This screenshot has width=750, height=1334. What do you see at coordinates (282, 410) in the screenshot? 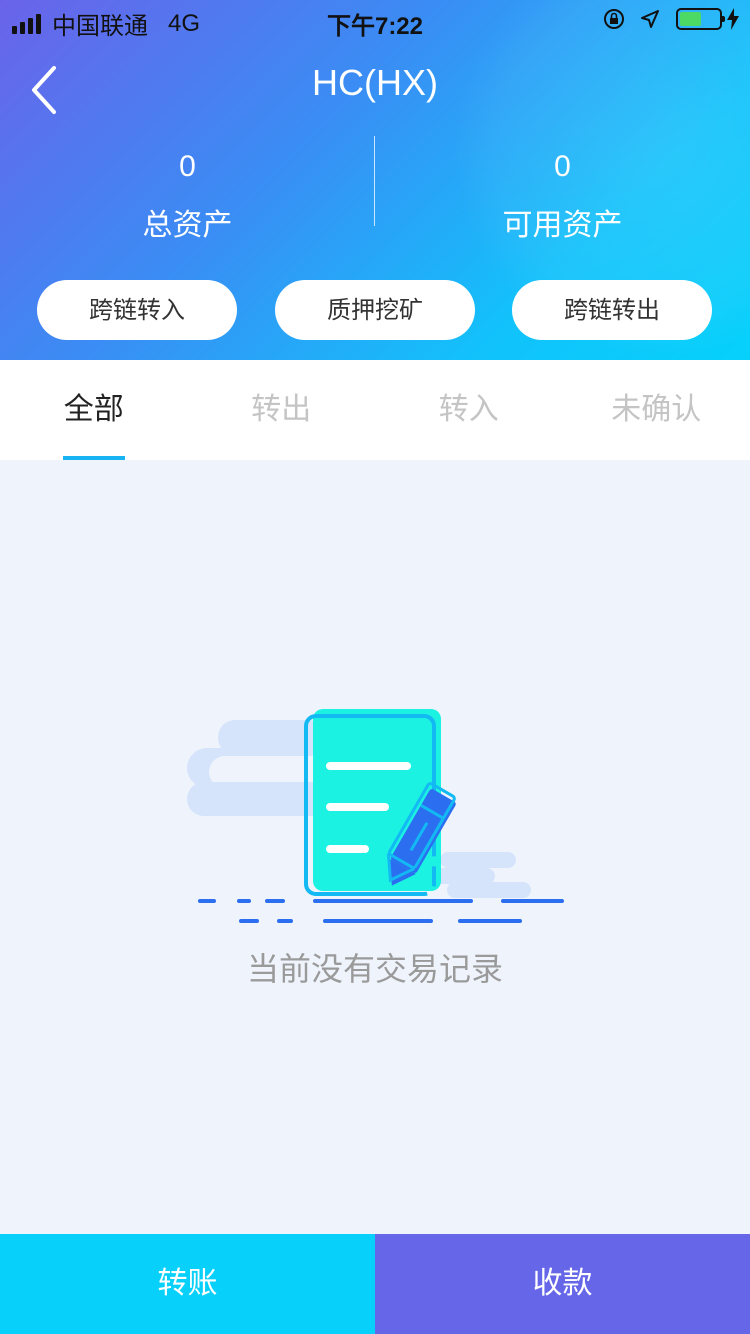
I see `tab-transfer-out: 转出` at bounding box center [282, 410].